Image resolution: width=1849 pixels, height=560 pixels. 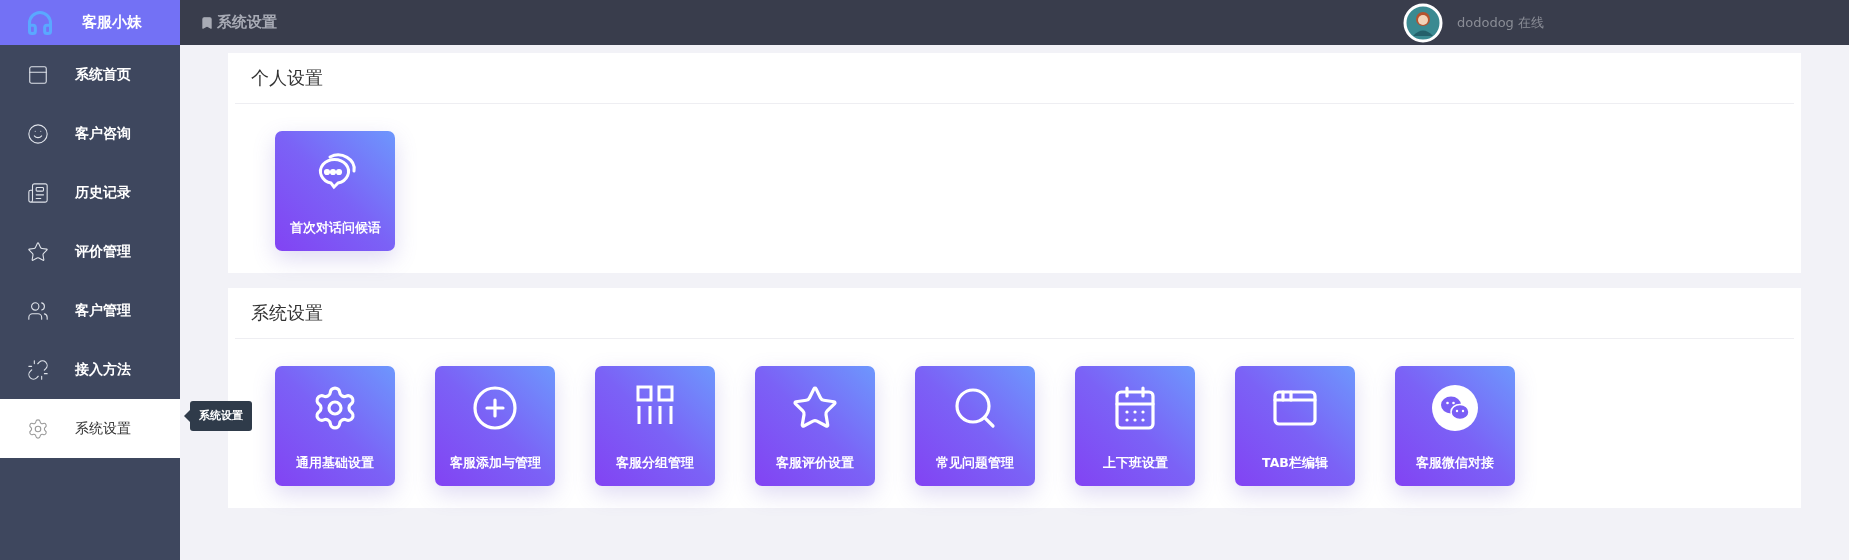 What do you see at coordinates (287, 313) in the screenshot?
I see `panel-title: 系统设置` at bounding box center [287, 313].